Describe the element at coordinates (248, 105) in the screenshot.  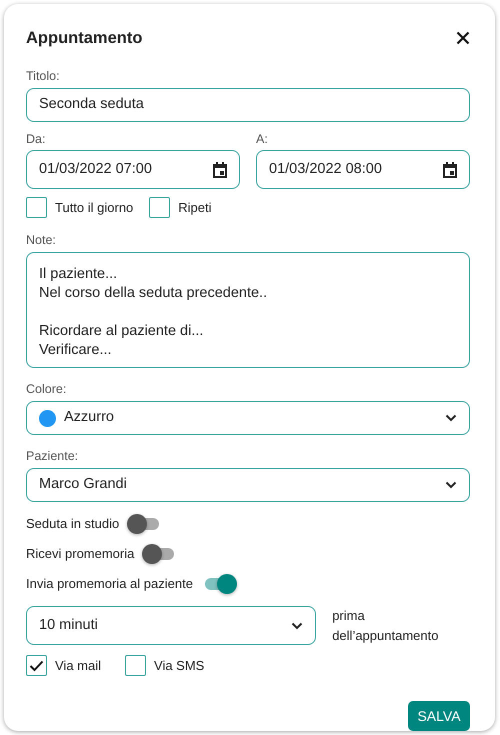
I see `text-field: Seconda seduta` at that location.